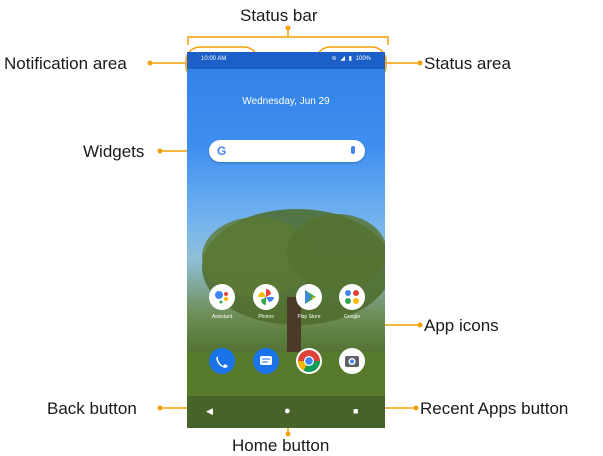  I want to click on app-label-play-store: Play Store, so click(309, 317).